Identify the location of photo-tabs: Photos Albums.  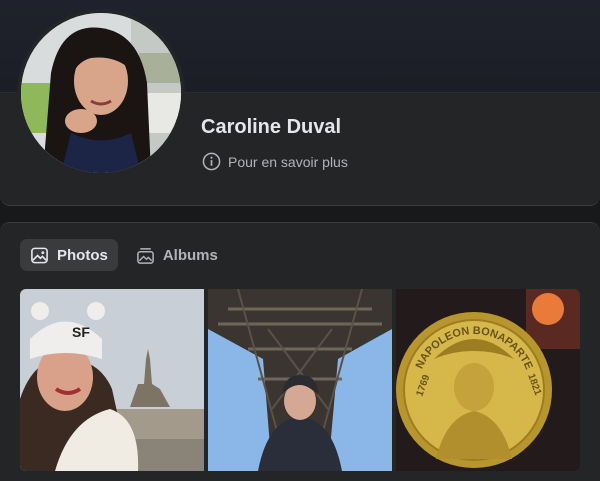
(124, 255).